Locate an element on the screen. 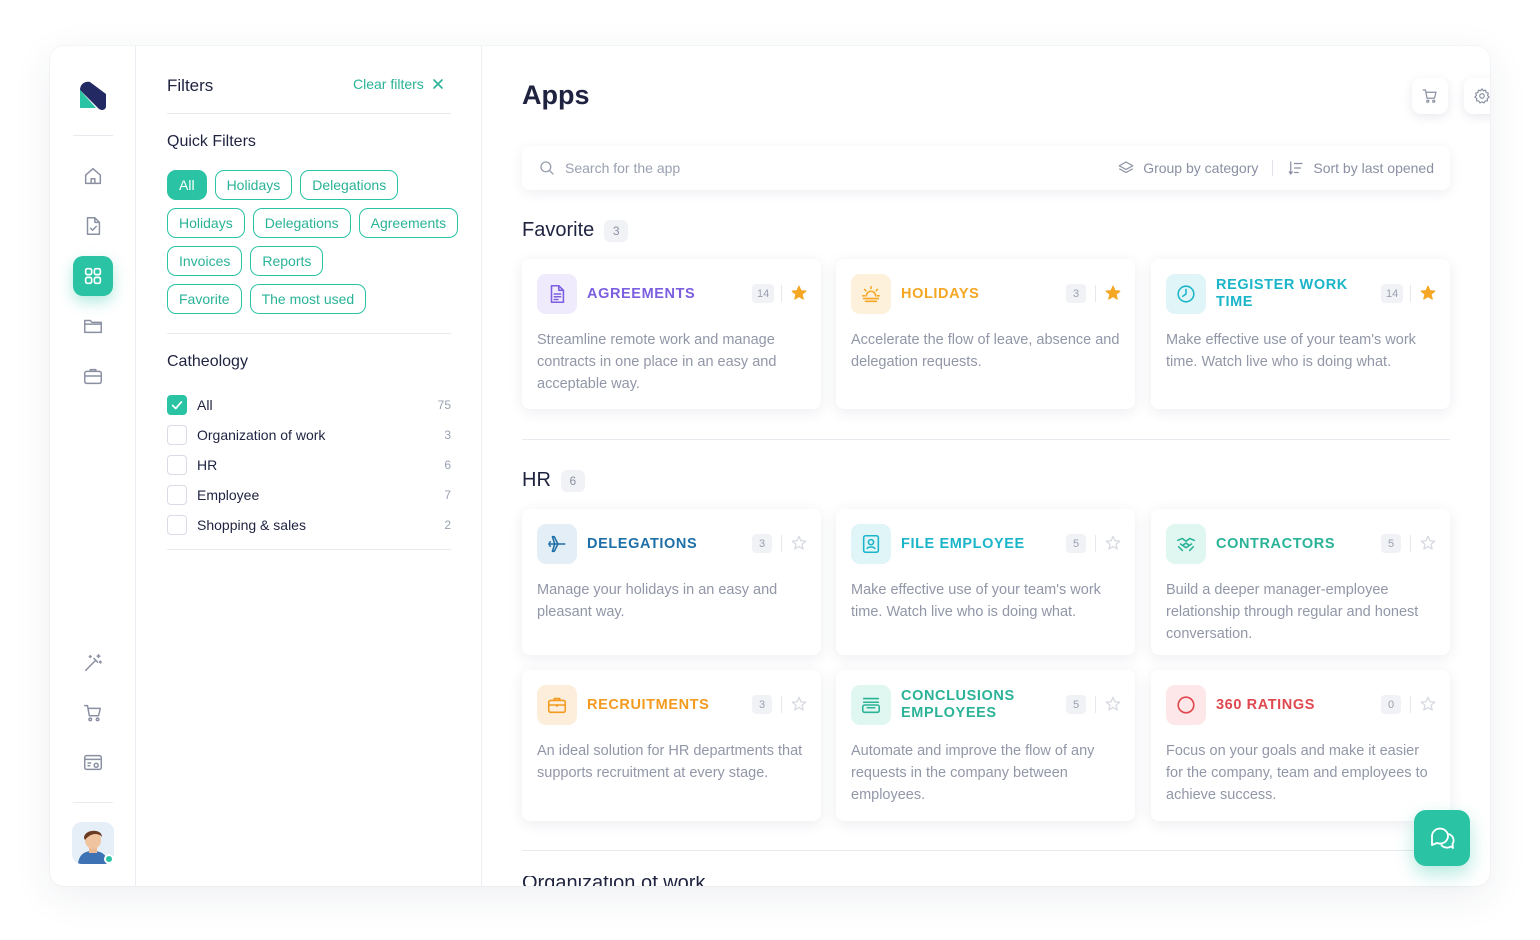  sort-button: Sort by last opened is located at coordinates (1360, 168).